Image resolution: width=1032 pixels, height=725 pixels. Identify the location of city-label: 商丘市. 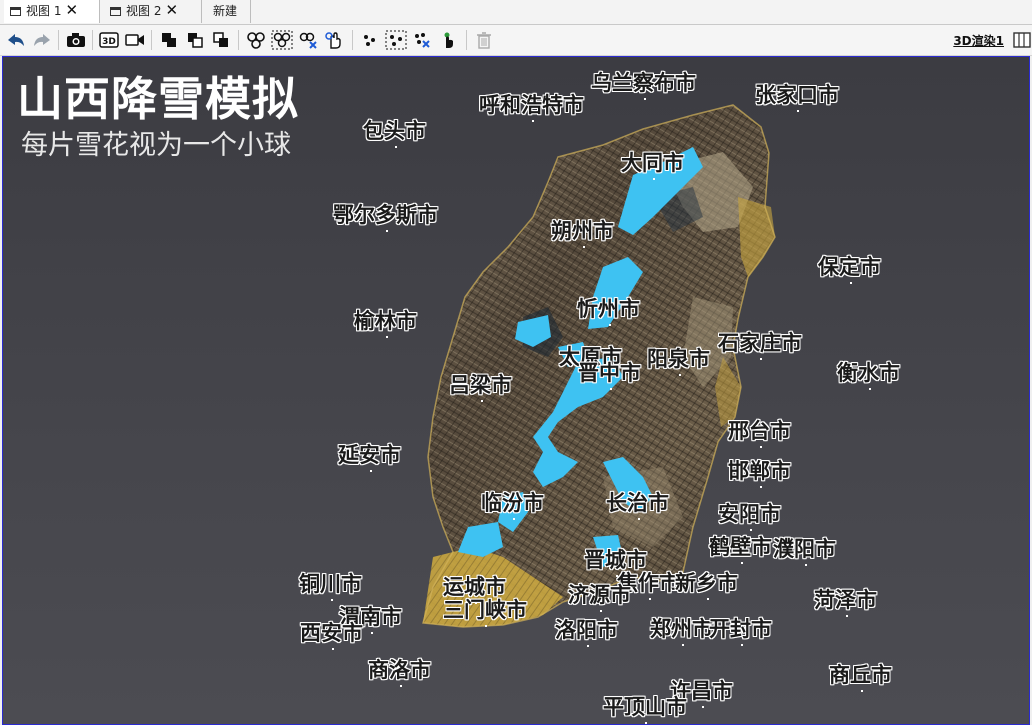
(860, 675).